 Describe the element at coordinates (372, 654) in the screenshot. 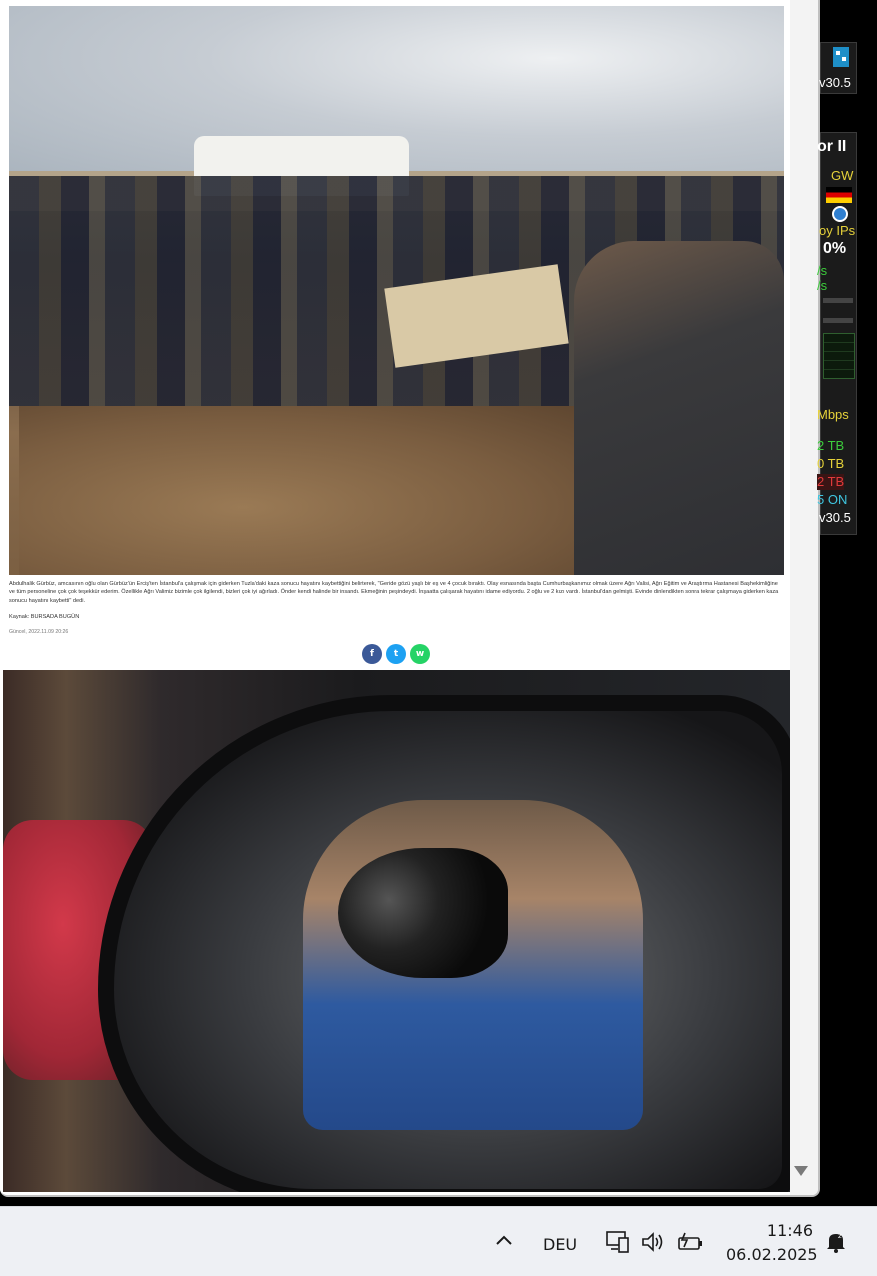

I see `facebook-share-button: f` at that location.